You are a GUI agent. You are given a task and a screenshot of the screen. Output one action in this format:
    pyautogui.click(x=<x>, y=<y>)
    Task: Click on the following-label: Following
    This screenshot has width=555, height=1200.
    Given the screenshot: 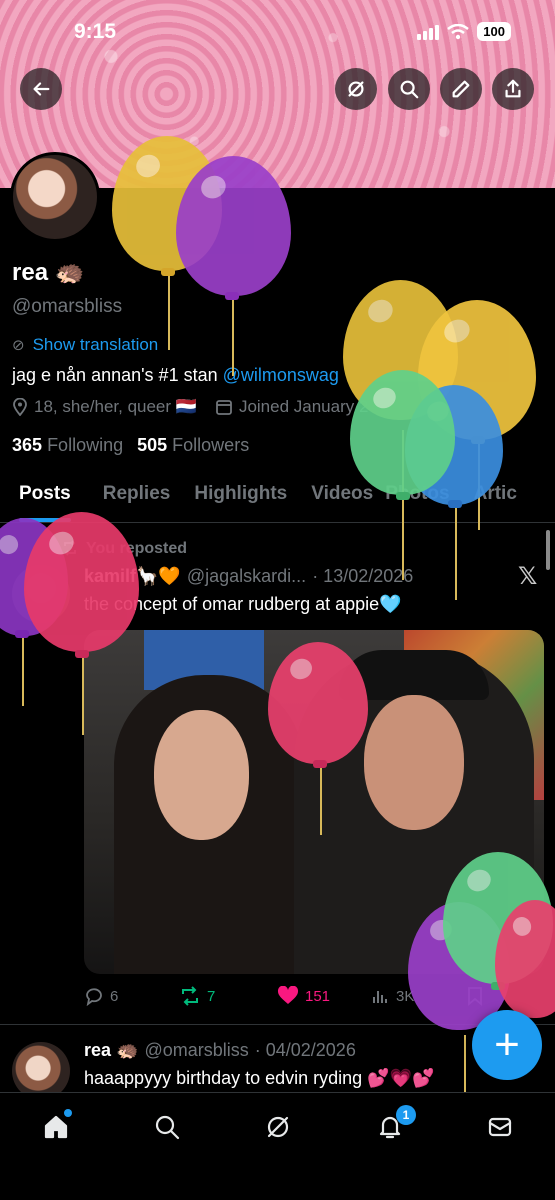 What is the action you would take?
    pyautogui.click(x=85, y=445)
    